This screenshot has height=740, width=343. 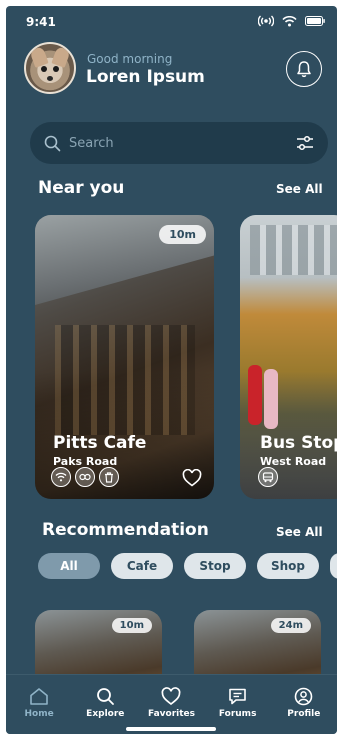 I want to click on nav-item-favorites: Favorites, so click(x=171, y=703).